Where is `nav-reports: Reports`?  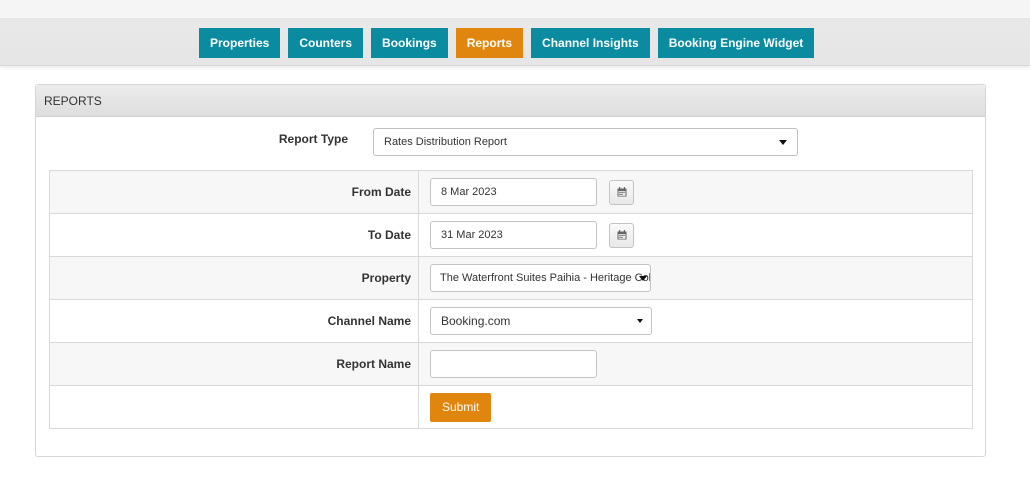
nav-reports: Reports is located at coordinates (489, 43).